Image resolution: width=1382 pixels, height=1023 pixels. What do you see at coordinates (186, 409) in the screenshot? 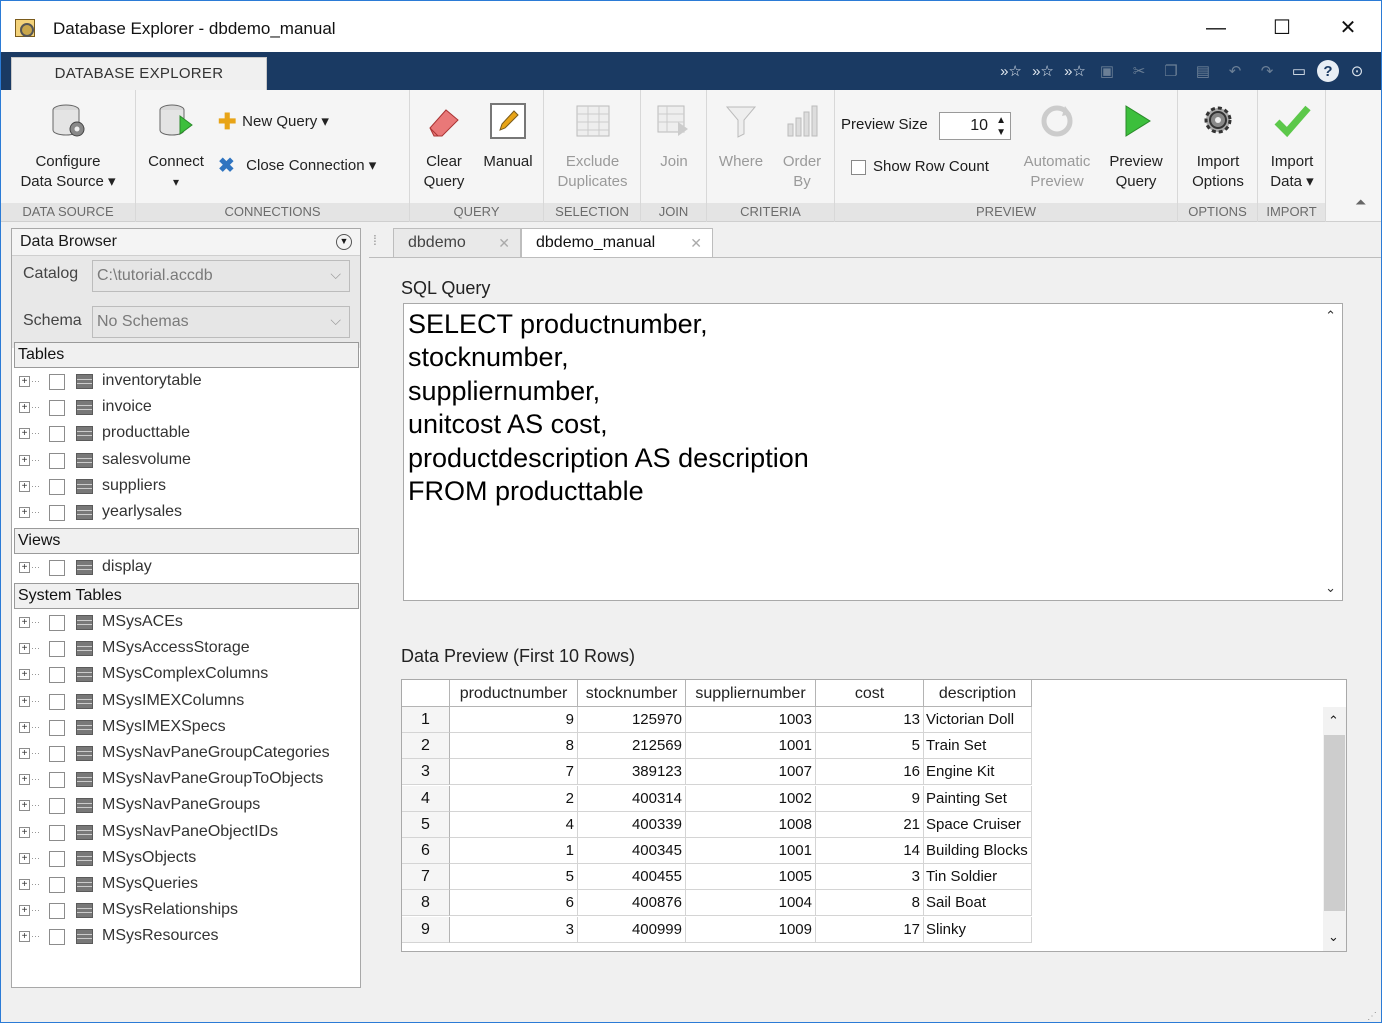
I see `tree-item: + ··· invoice` at bounding box center [186, 409].